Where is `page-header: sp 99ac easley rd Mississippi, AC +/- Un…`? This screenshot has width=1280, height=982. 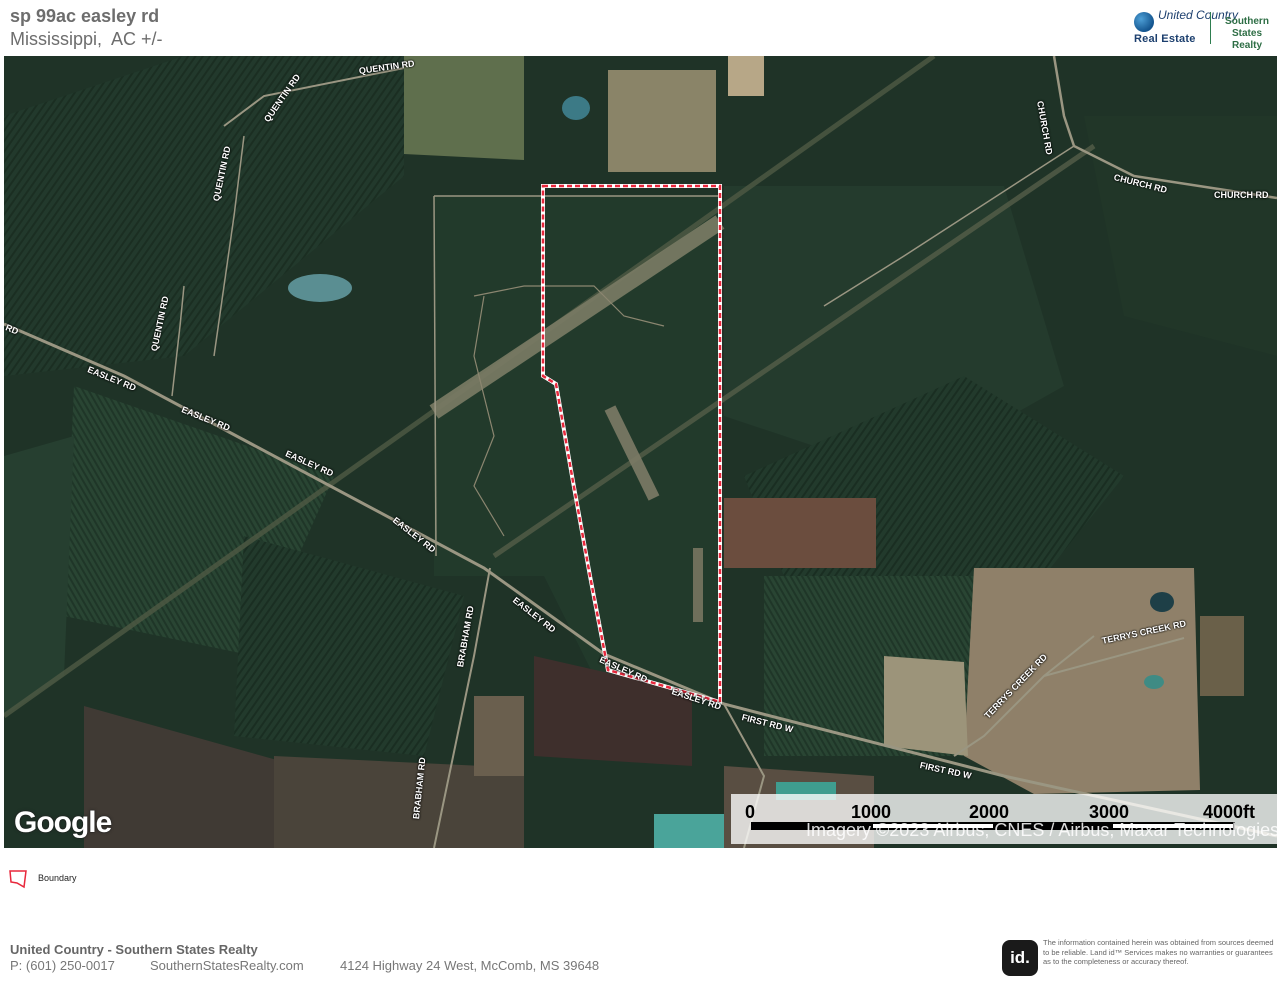 page-header: sp 99ac easley rd Mississippi, AC +/- Un… is located at coordinates (640, 28).